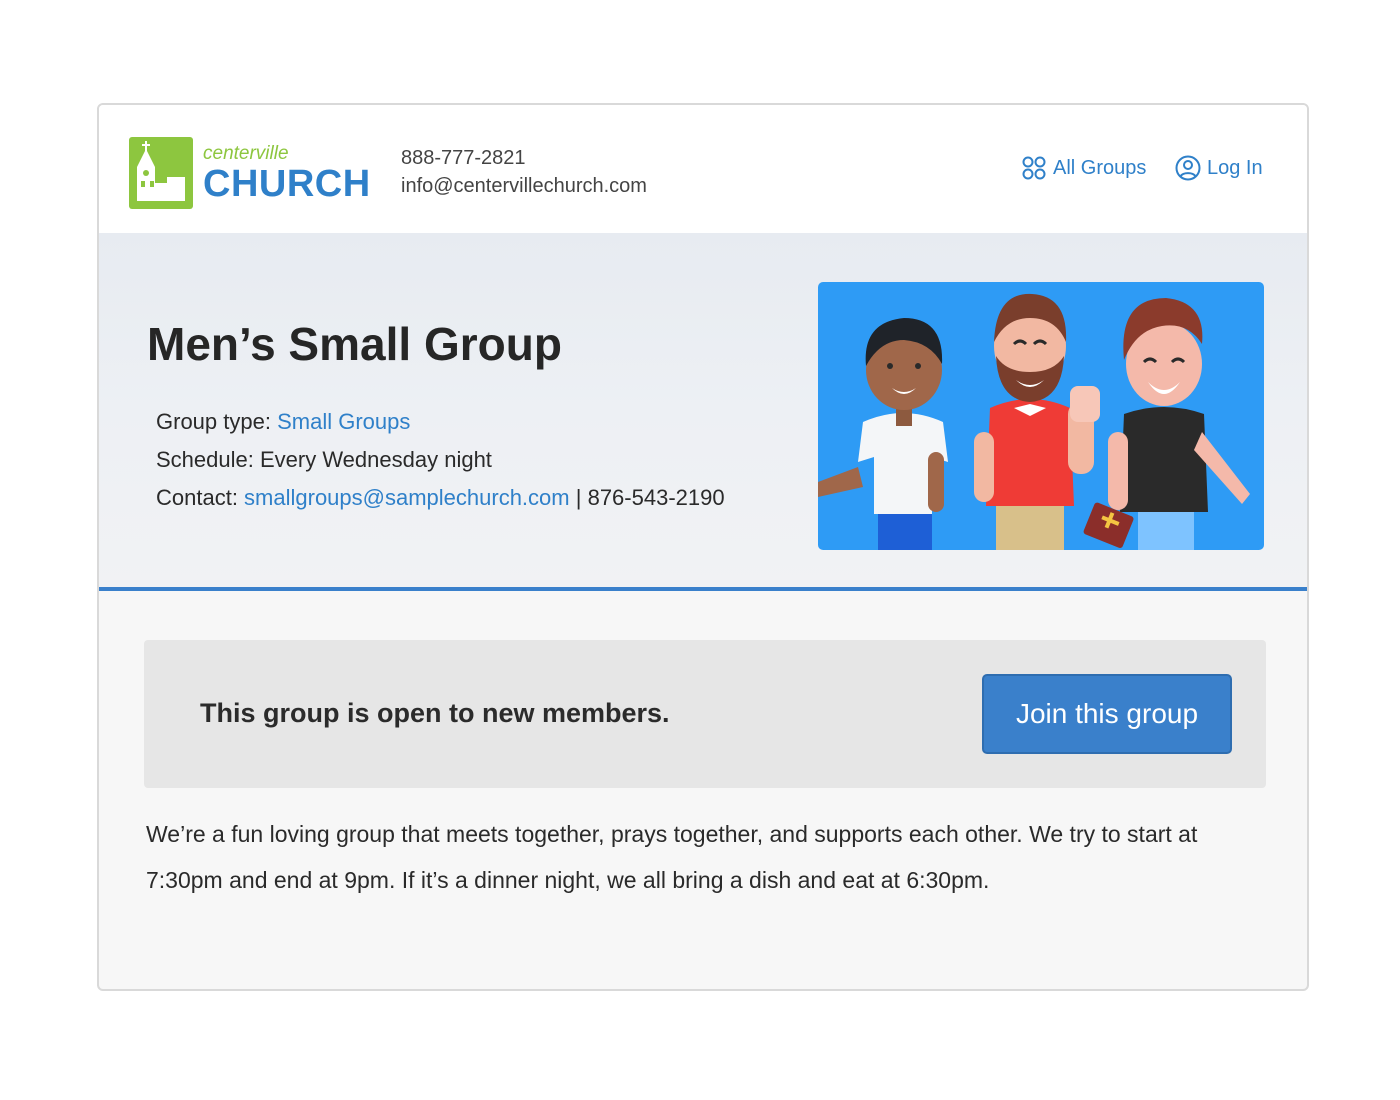 This screenshot has width=1400, height=1100. I want to click on brand-name: CHURCH, so click(287, 184).